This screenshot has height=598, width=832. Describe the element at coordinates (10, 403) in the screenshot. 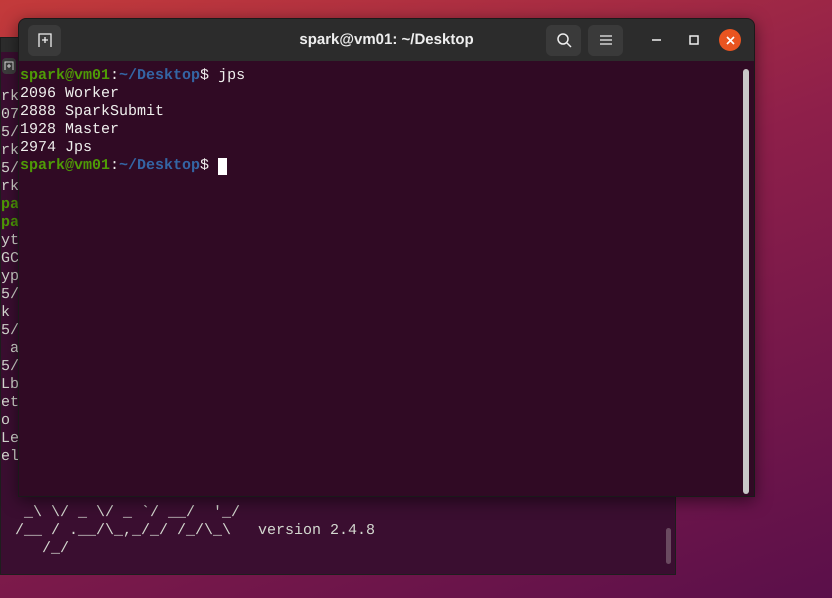

I see `terminal-line: et` at that location.